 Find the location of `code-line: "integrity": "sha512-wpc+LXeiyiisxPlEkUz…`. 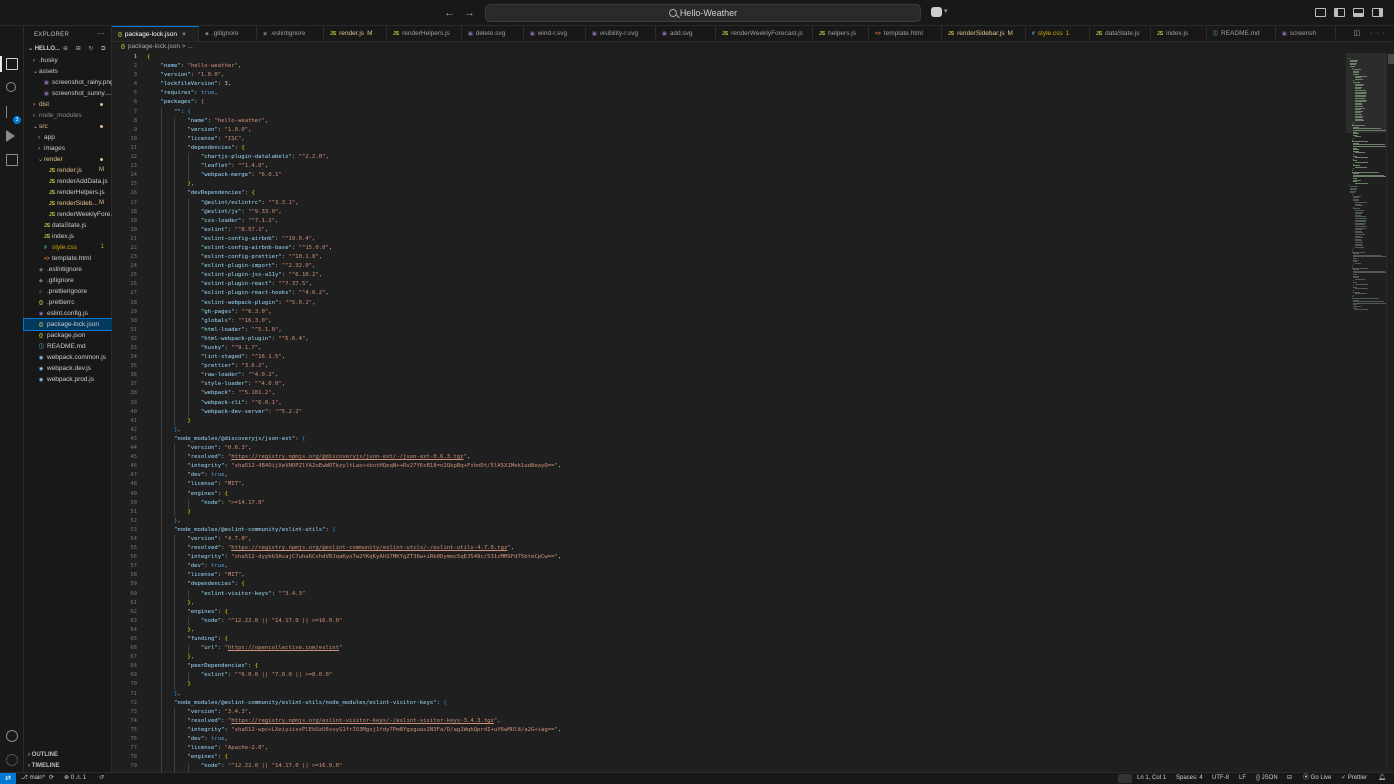

code-line: "integrity": "sha512-wpc+LXeiyiisxPlEkUz… is located at coordinates (744, 730).